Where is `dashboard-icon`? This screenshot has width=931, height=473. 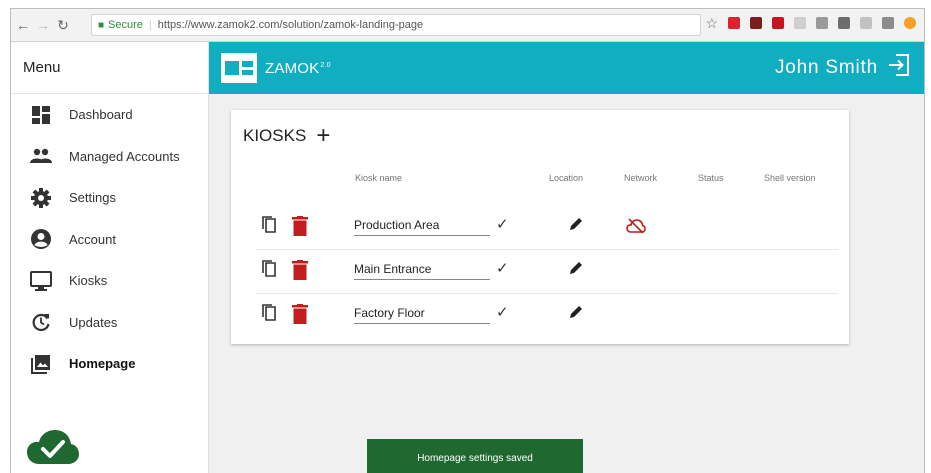
dashboard-icon is located at coordinates (41, 115).